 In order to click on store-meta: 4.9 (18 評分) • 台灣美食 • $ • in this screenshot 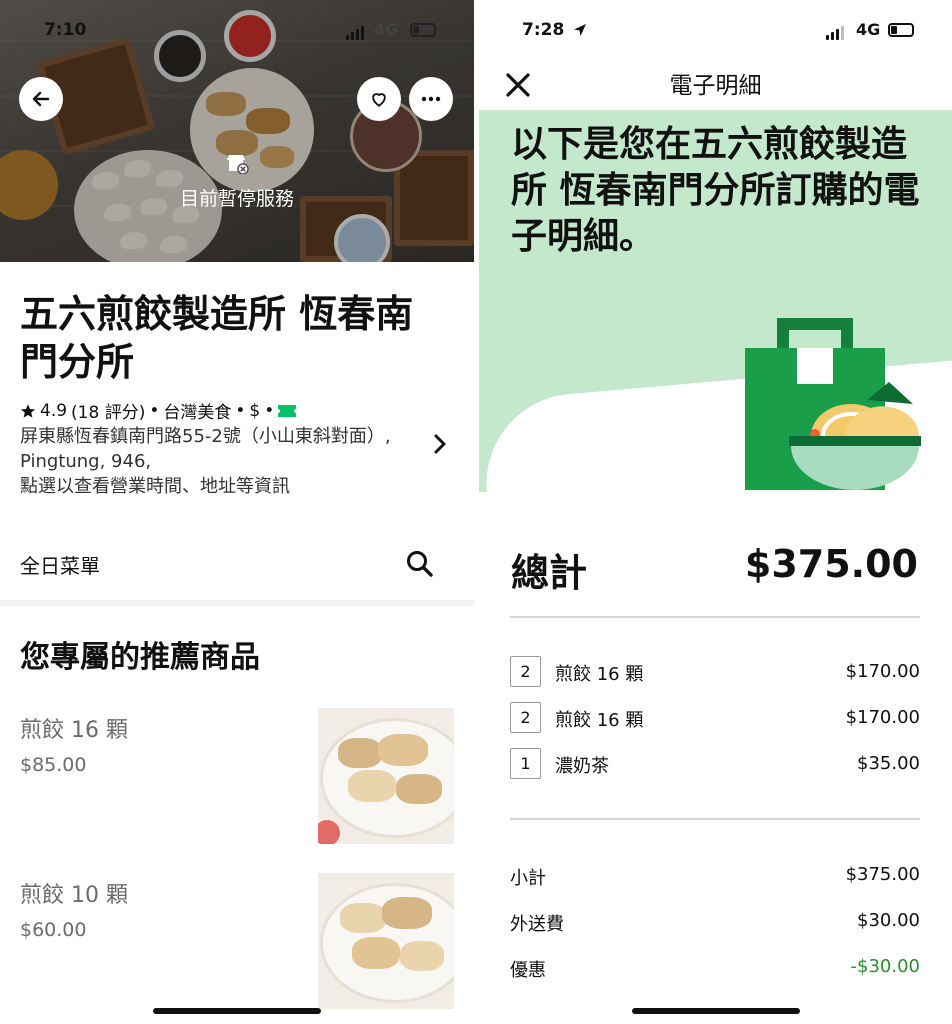, I will do `click(158, 410)`.